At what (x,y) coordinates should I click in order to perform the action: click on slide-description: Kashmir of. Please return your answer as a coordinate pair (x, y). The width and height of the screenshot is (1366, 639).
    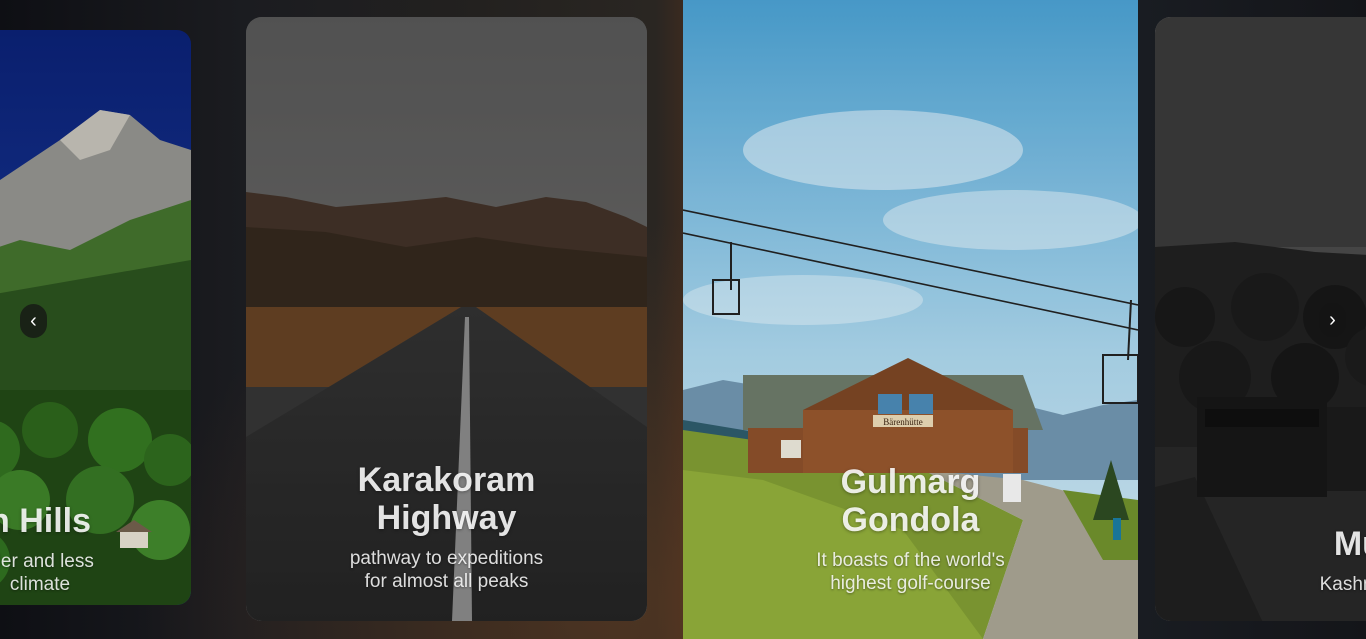
    Looking at the image, I should click on (1342, 584).